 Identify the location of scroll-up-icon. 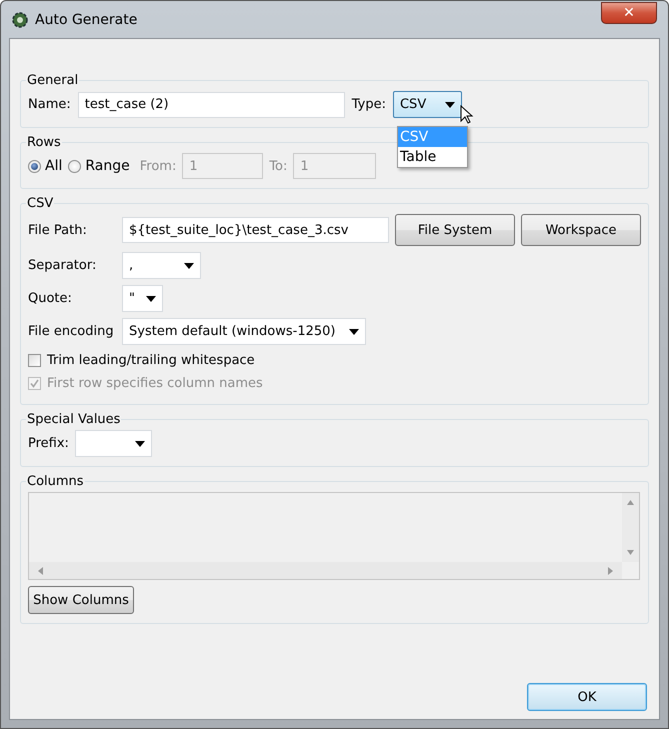
(630, 503).